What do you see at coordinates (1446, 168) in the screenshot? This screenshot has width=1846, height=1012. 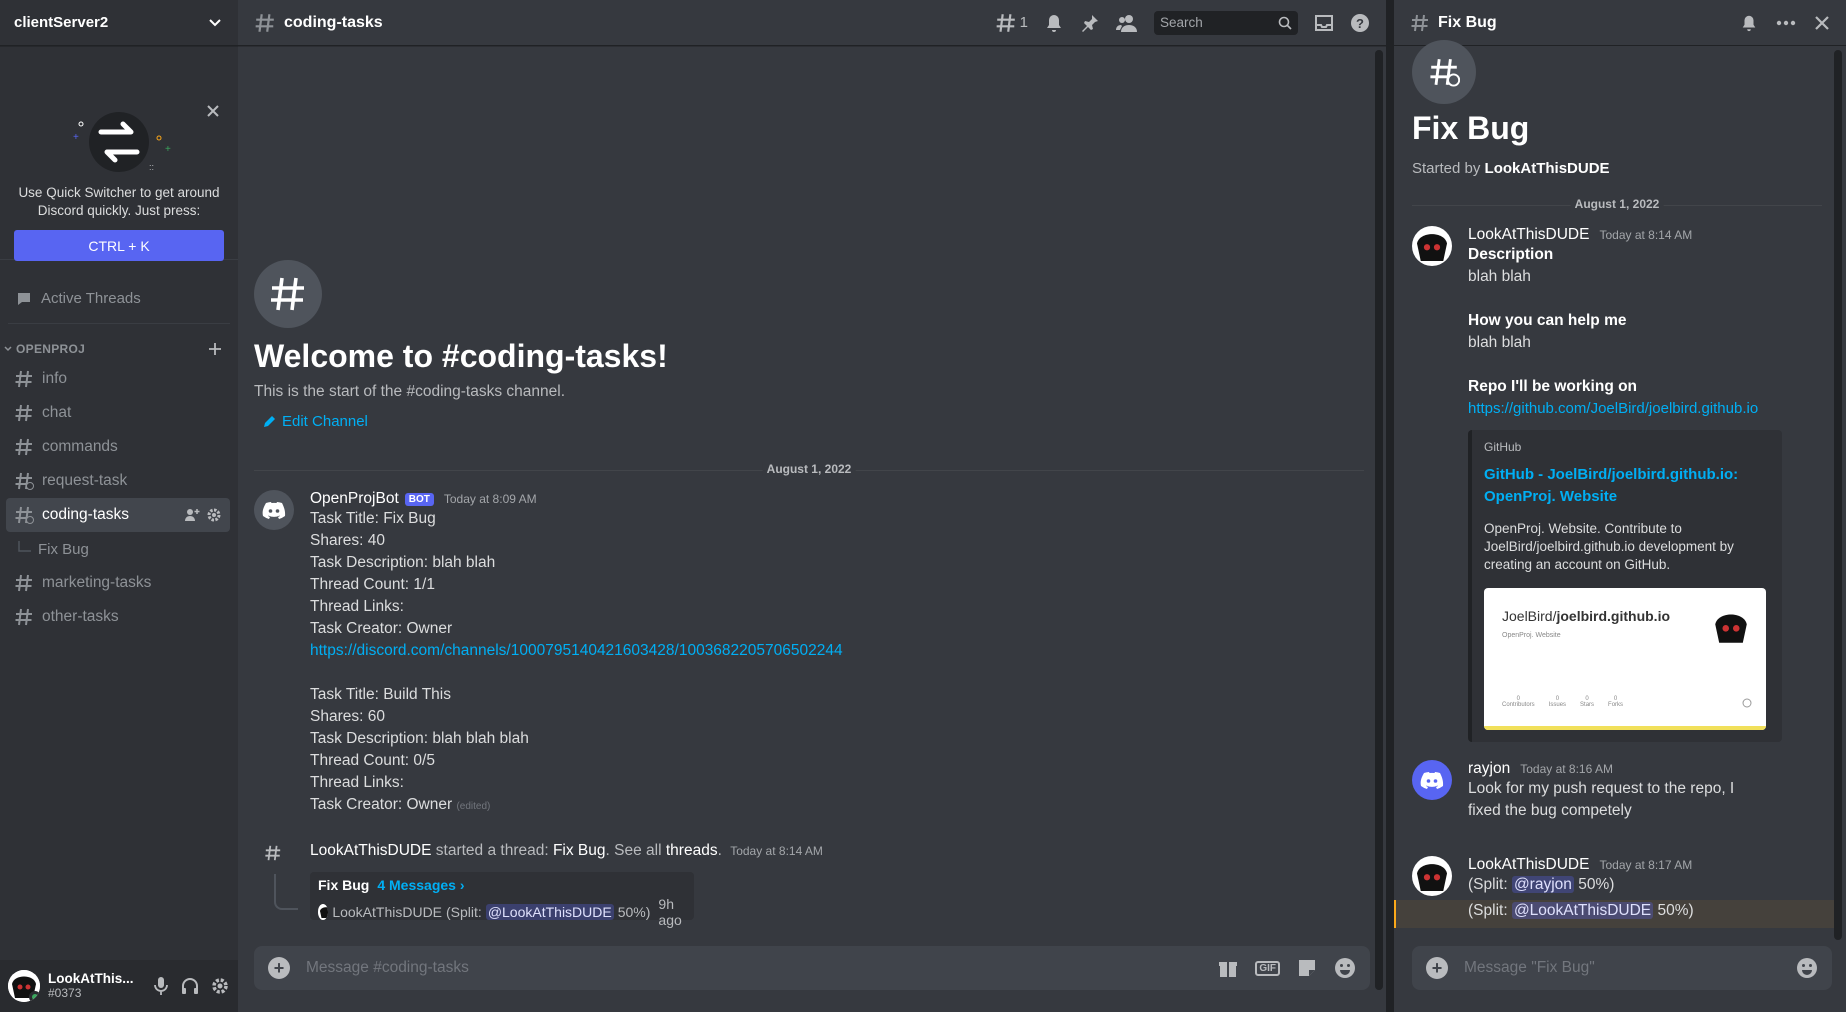 I see `started-by-label: Started by` at bounding box center [1446, 168].